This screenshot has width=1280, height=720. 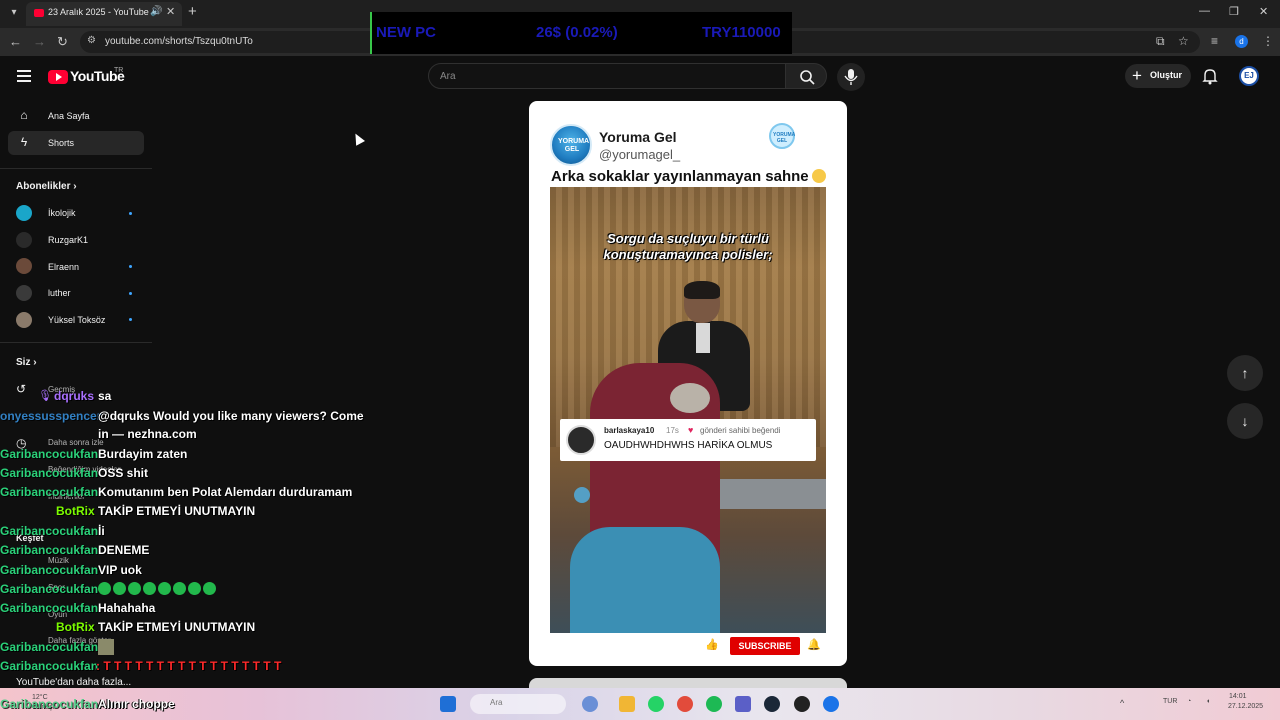 I want to click on arrow-down-icon: ↓, so click(x=1245, y=421).